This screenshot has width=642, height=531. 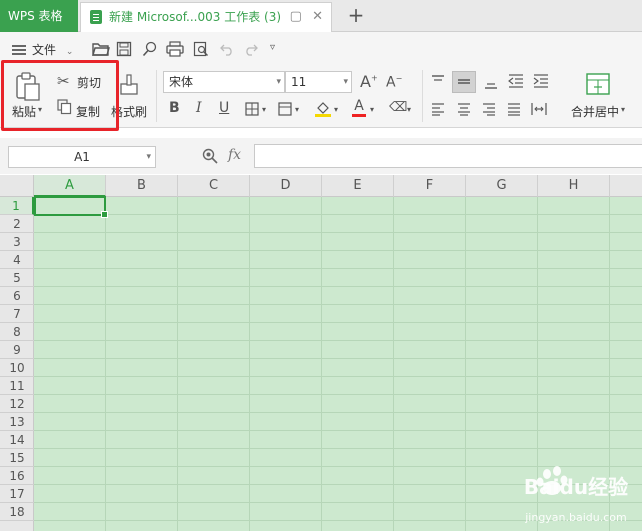 What do you see at coordinates (199, 108) in the screenshot?
I see `italic-icon: I` at bounding box center [199, 108].